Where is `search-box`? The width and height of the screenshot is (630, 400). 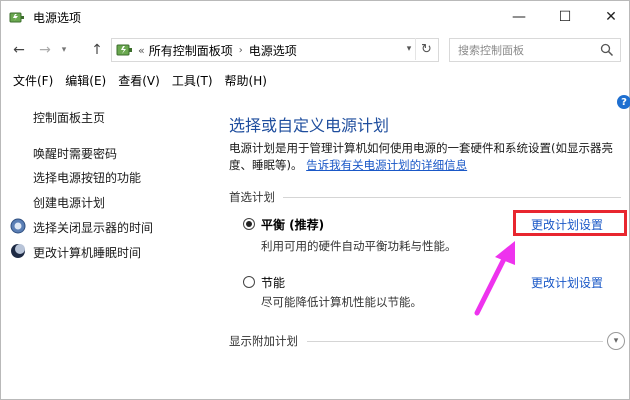
search-box is located at coordinates (535, 50).